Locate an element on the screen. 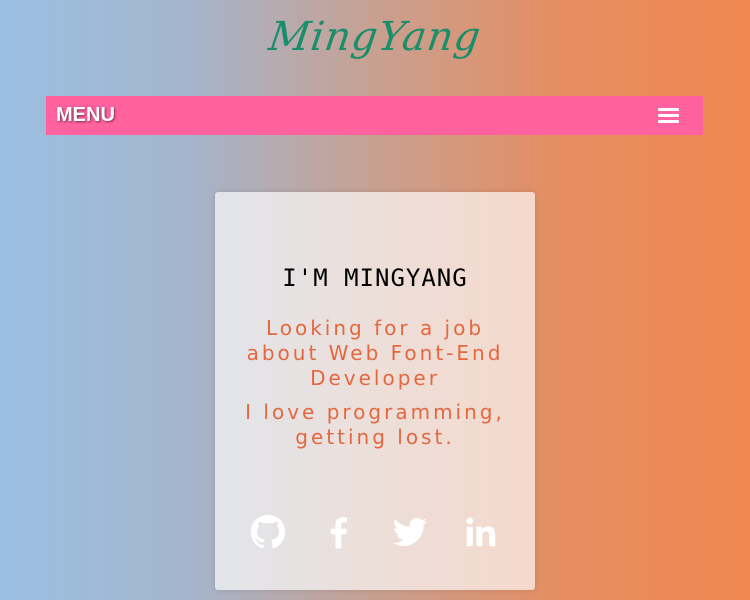  hamburger-icon is located at coordinates (668, 115).